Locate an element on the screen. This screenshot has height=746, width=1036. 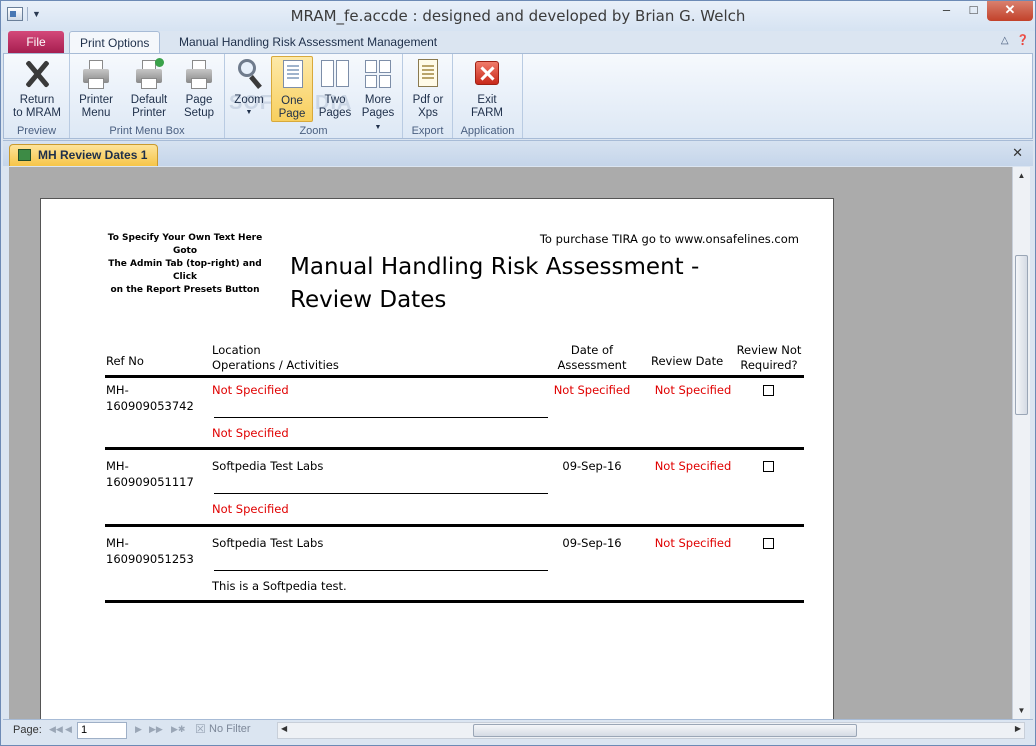
minimize-button: – is located at coordinates (946, 11).